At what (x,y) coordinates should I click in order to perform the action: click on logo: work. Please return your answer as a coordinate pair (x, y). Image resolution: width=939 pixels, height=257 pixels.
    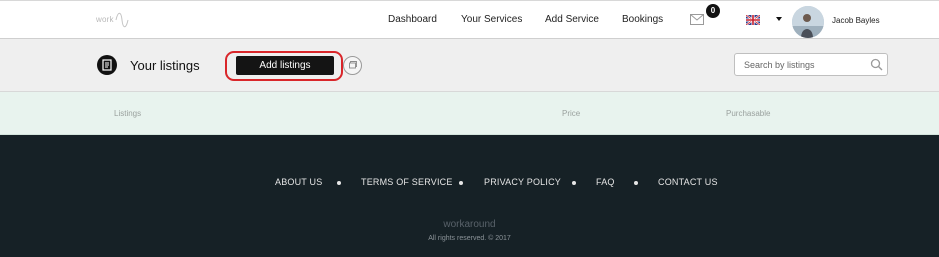
    Looking at the image, I should click on (113, 20).